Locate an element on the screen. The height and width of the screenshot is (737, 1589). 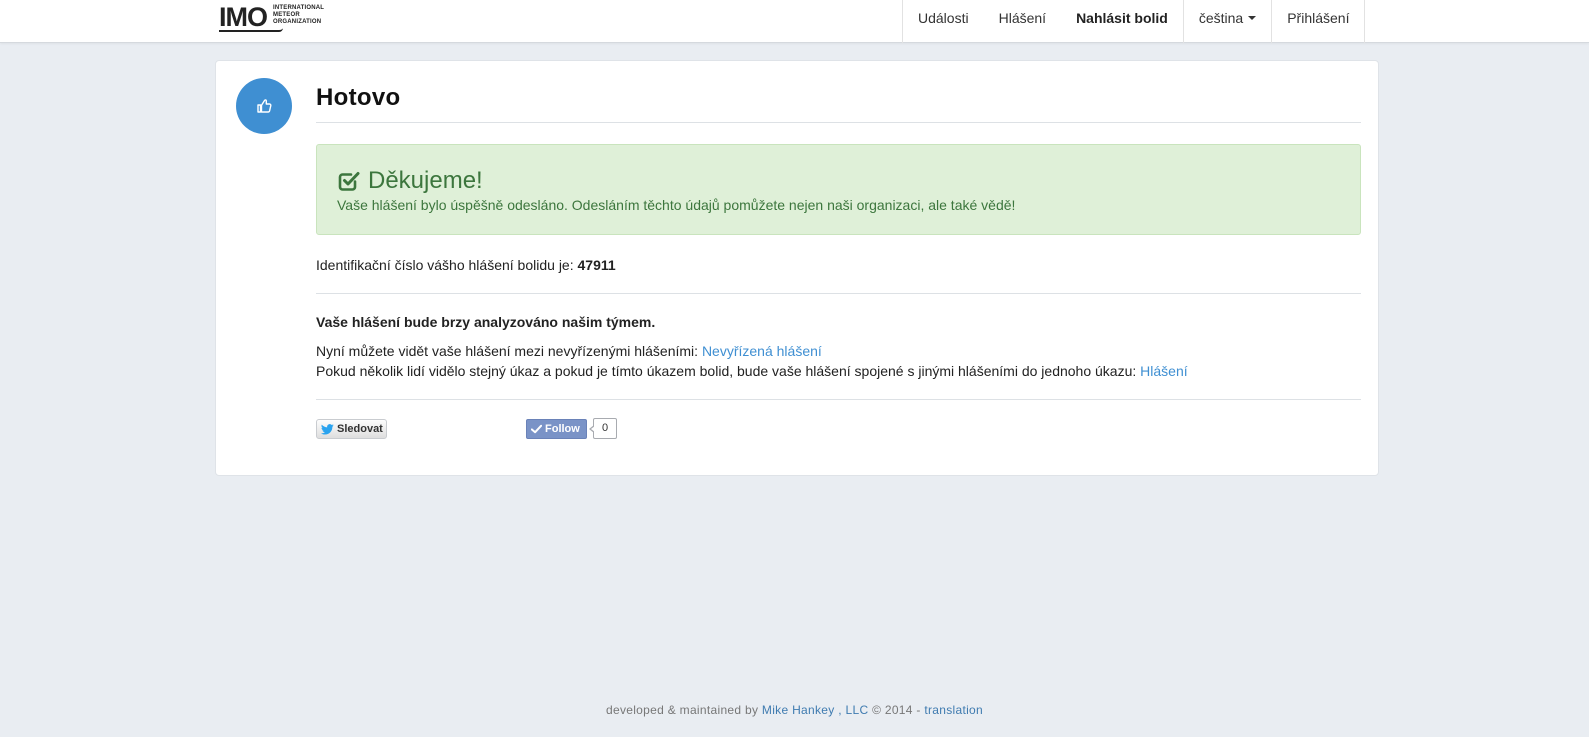
footer-copyright: © 2014 - is located at coordinates (896, 710).